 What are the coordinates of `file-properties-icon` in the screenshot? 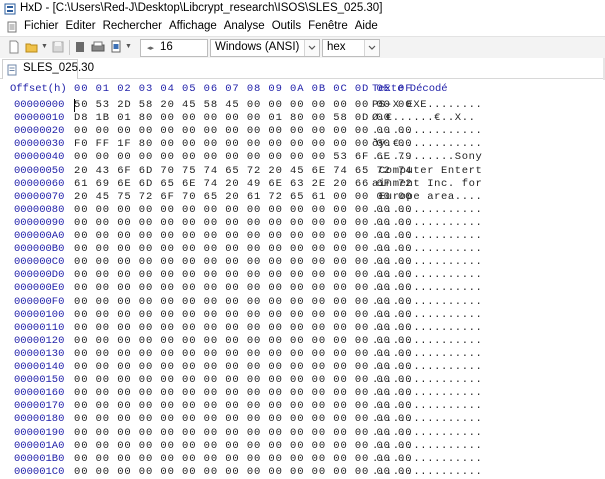 It's located at (116, 47).